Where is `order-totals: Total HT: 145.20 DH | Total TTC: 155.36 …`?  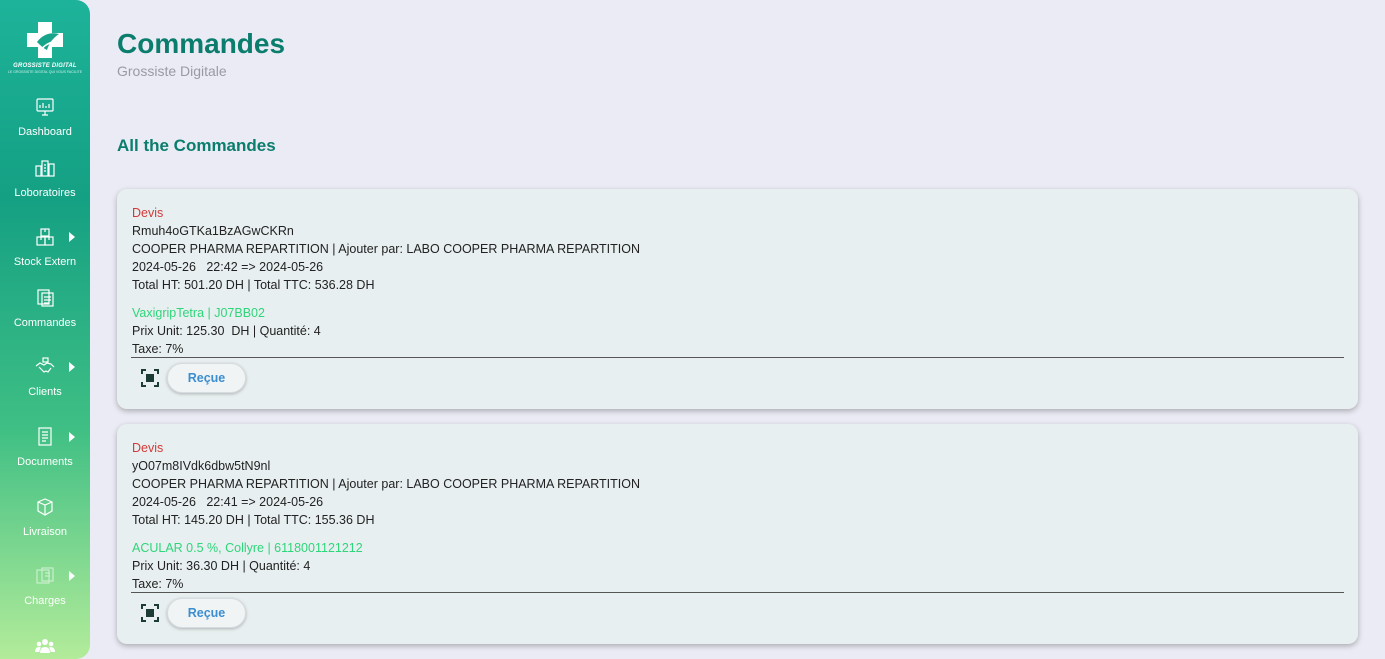
order-totals: Total HT: 145.20 DH | Total TTC: 155.36 … is located at coordinates (253, 520).